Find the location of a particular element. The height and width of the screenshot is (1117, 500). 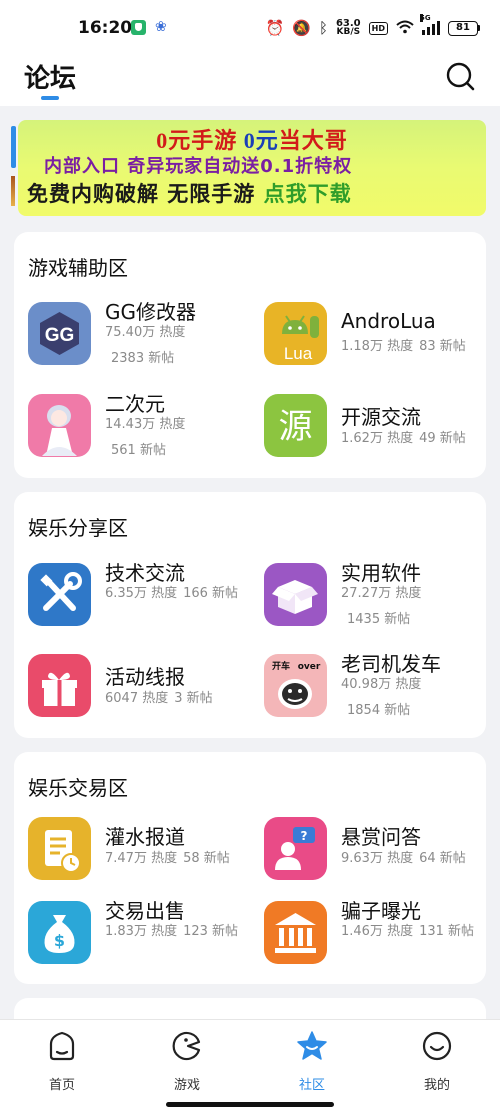

forum-anime: 二次元 14.43万 热度 561 新帖 is located at coordinates (146, 434).